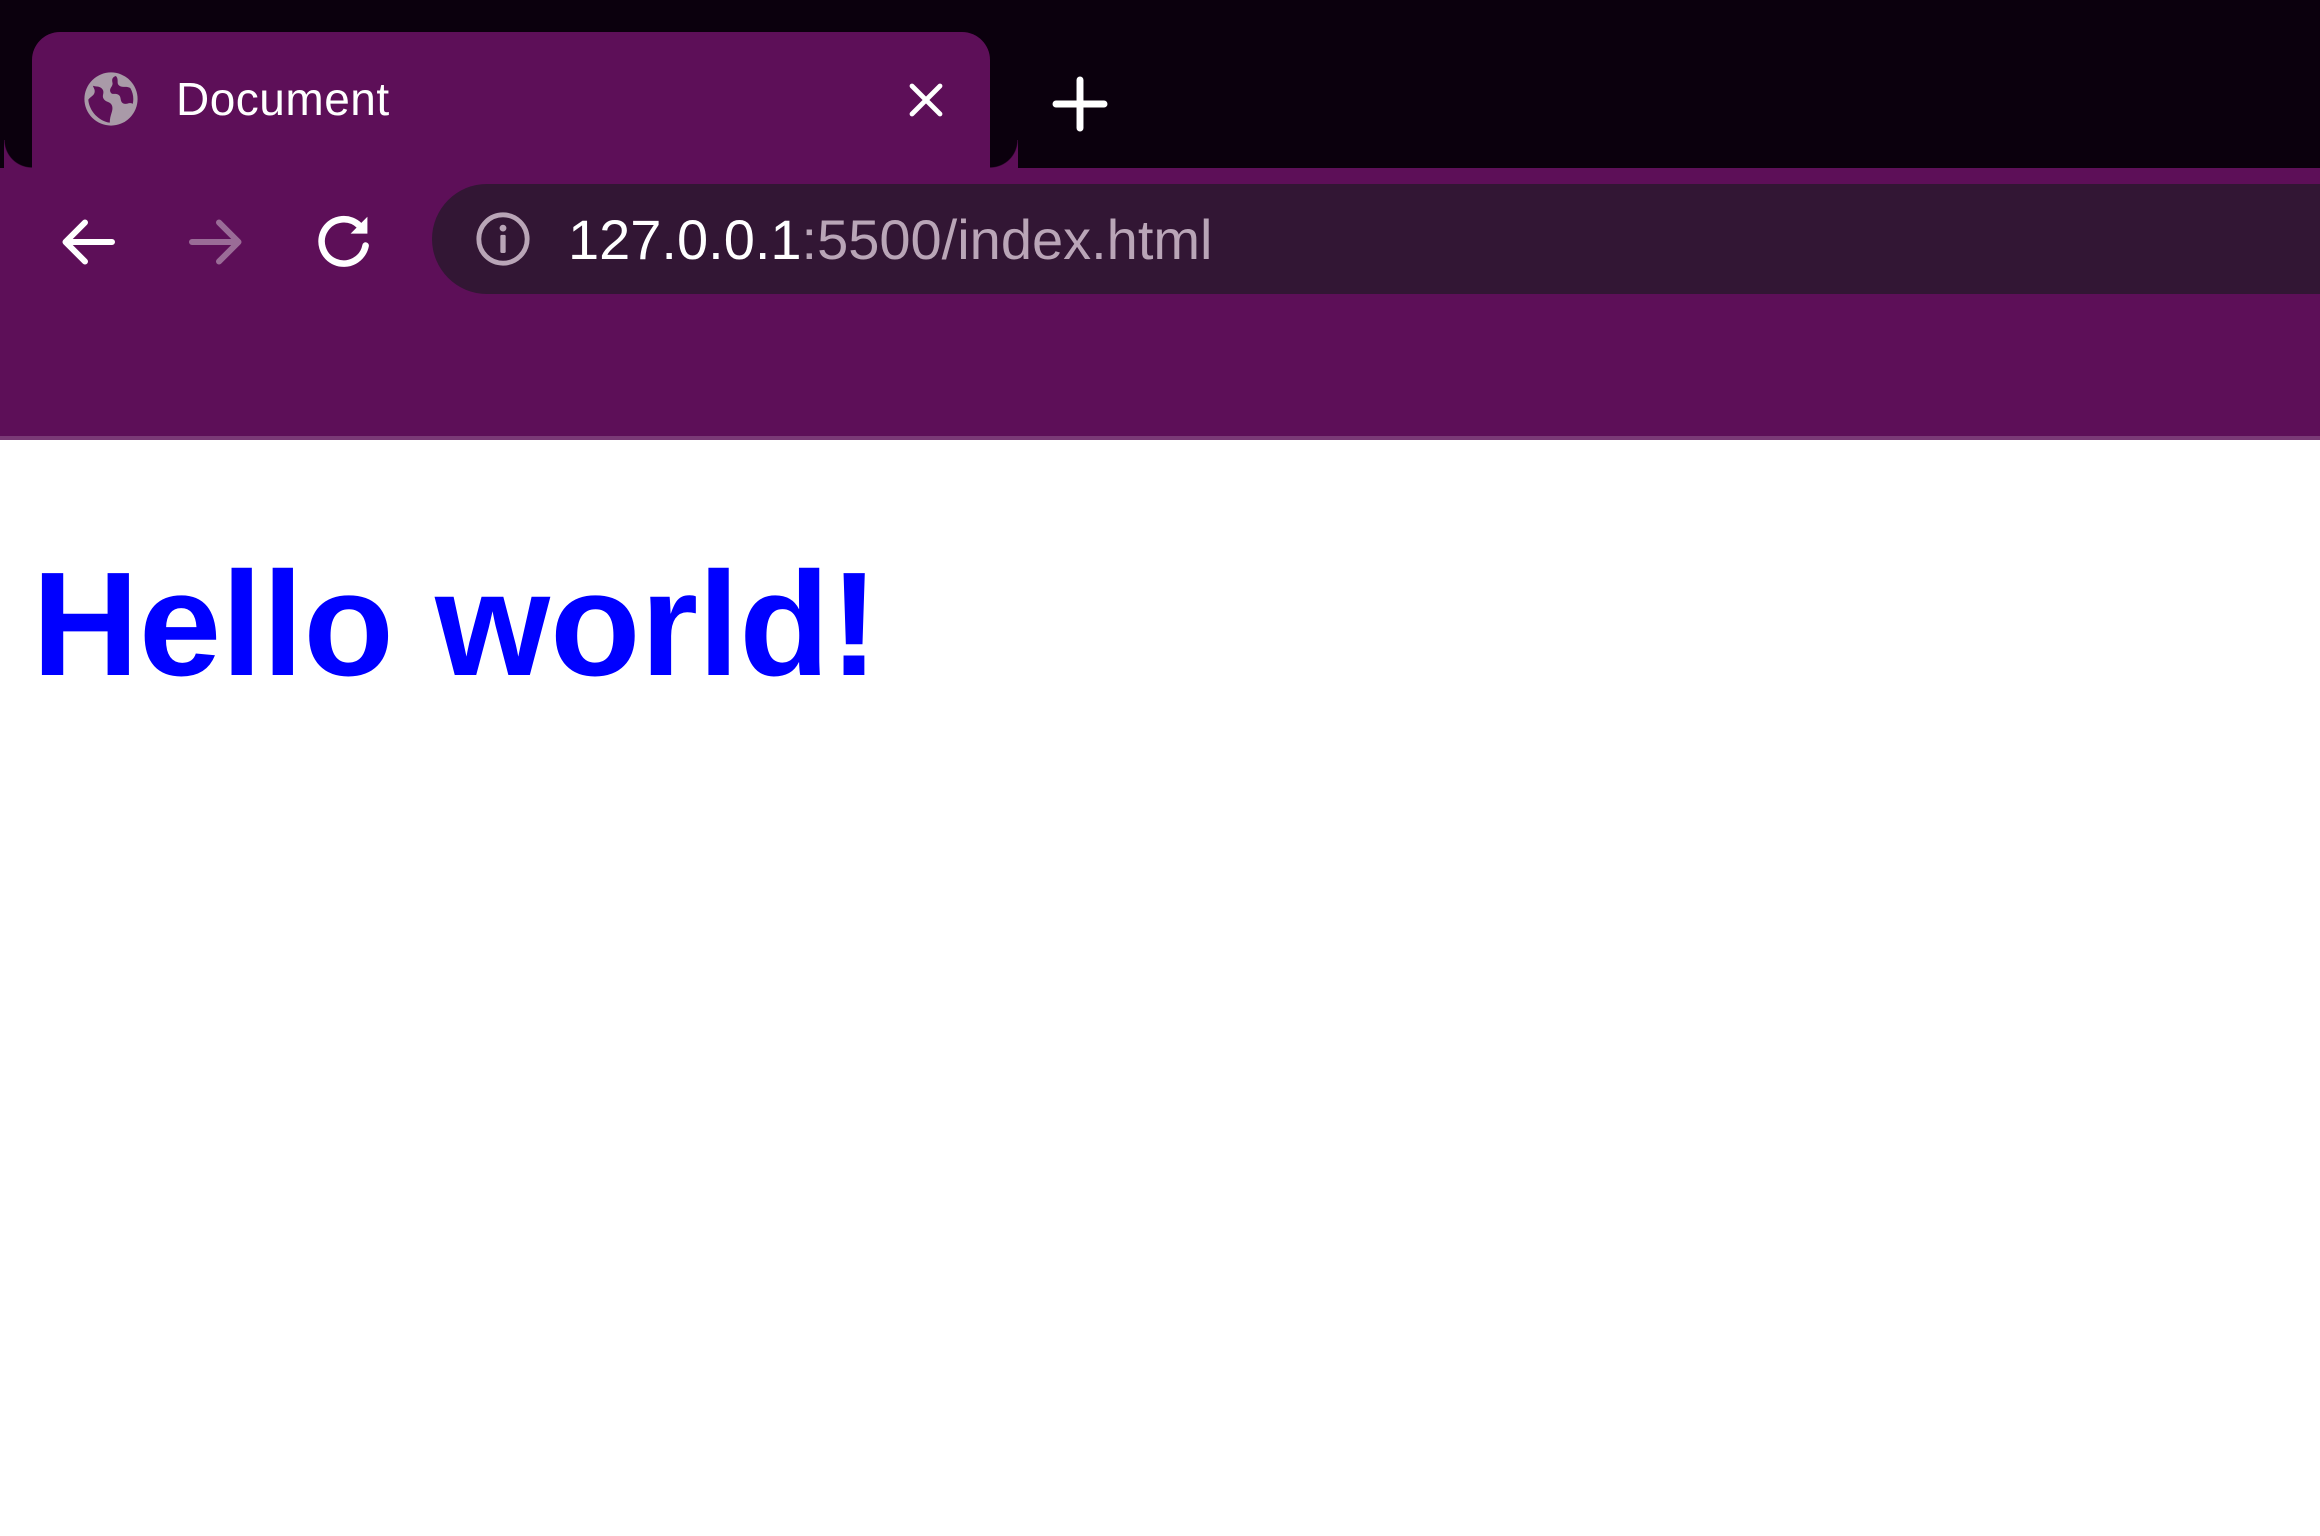  Describe the element at coordinates (344, 242) in the screenshot. I see `reload-icon` at that location.